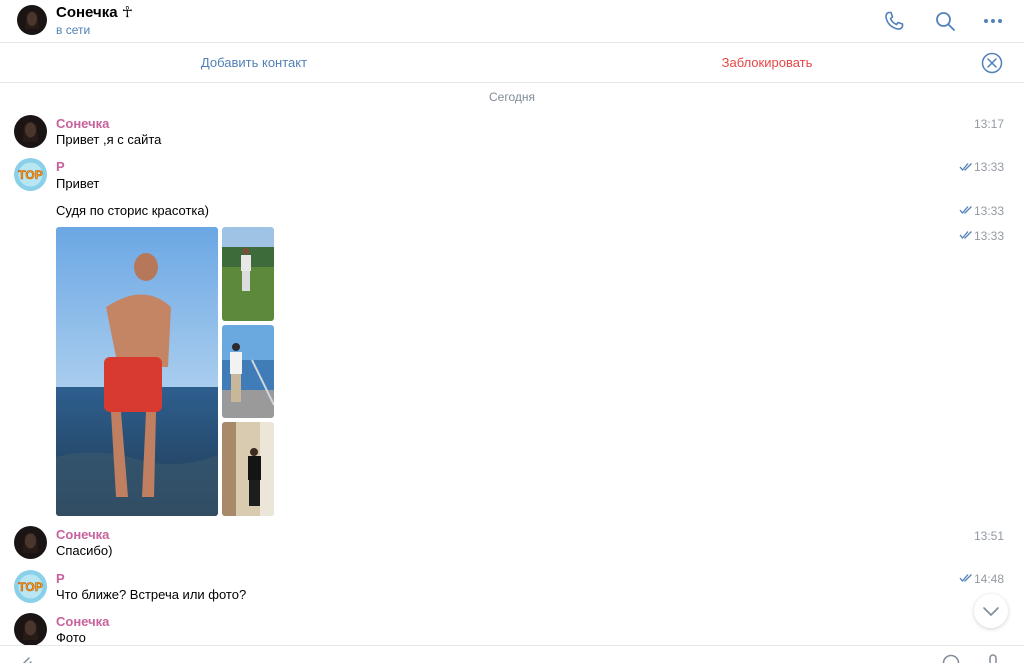 The width and height of the screenshot is (1024, 663). I want to click on photo-beach, so click(137, 371).